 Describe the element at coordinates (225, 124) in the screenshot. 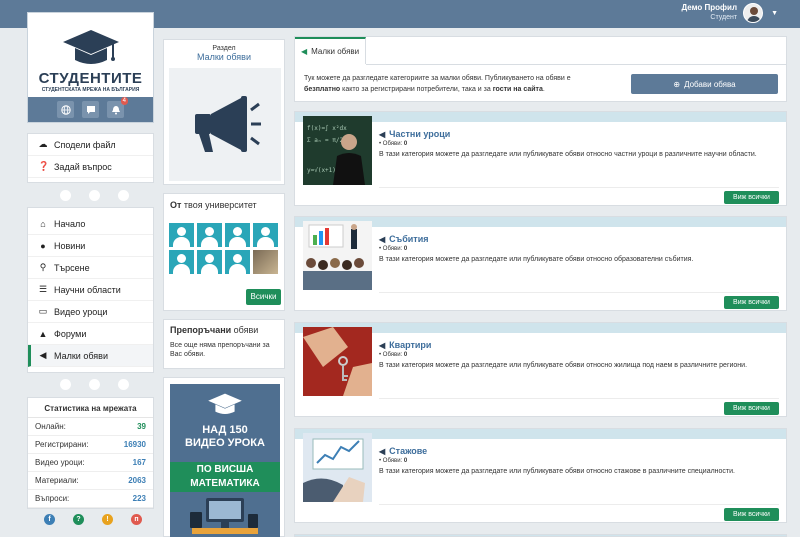

I see `megaphone-image` at that location.